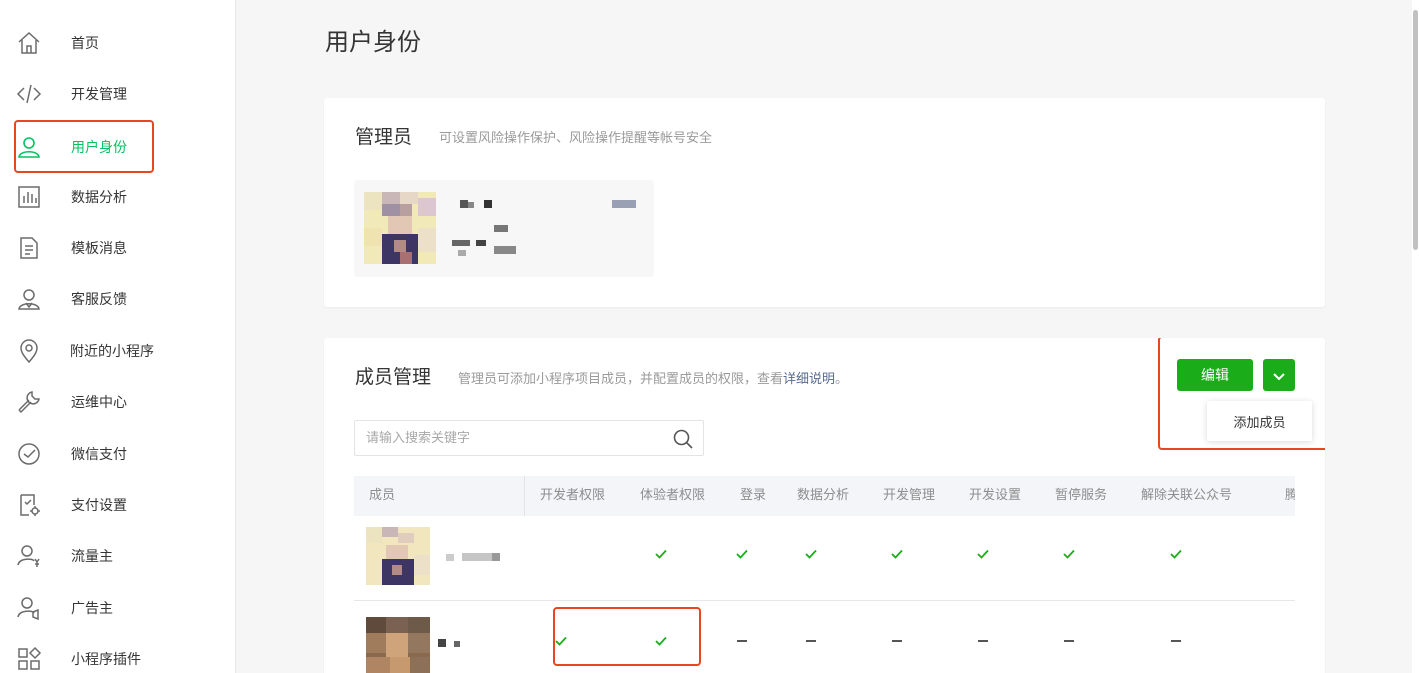 The height and width of the screenshot is (673, 1419). I want to click on column-header: 开发者权限, so click(573, 495).